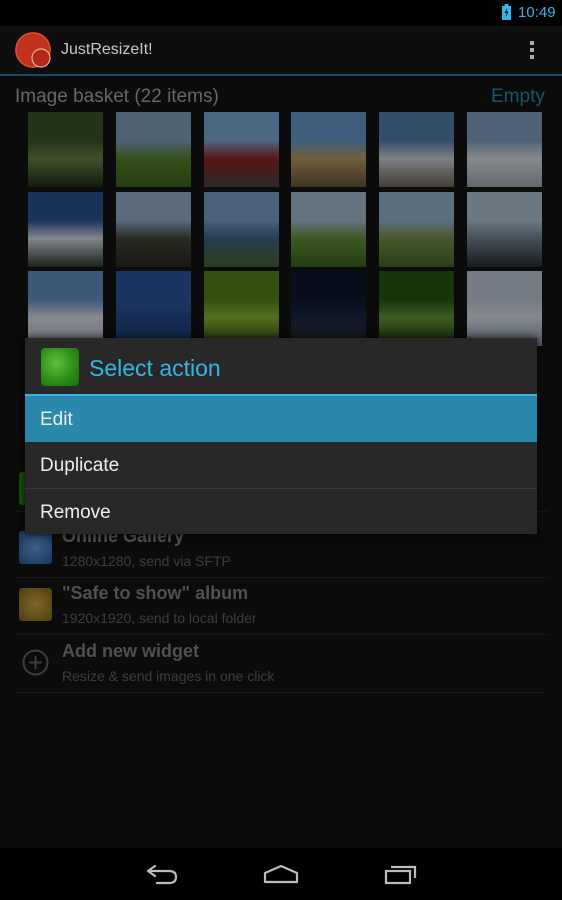 The width and height of the screenshot is (562, 900). Describe the element at coordinates (401, 874) in the screenshot. I see `recent-apps-icon` at that location.